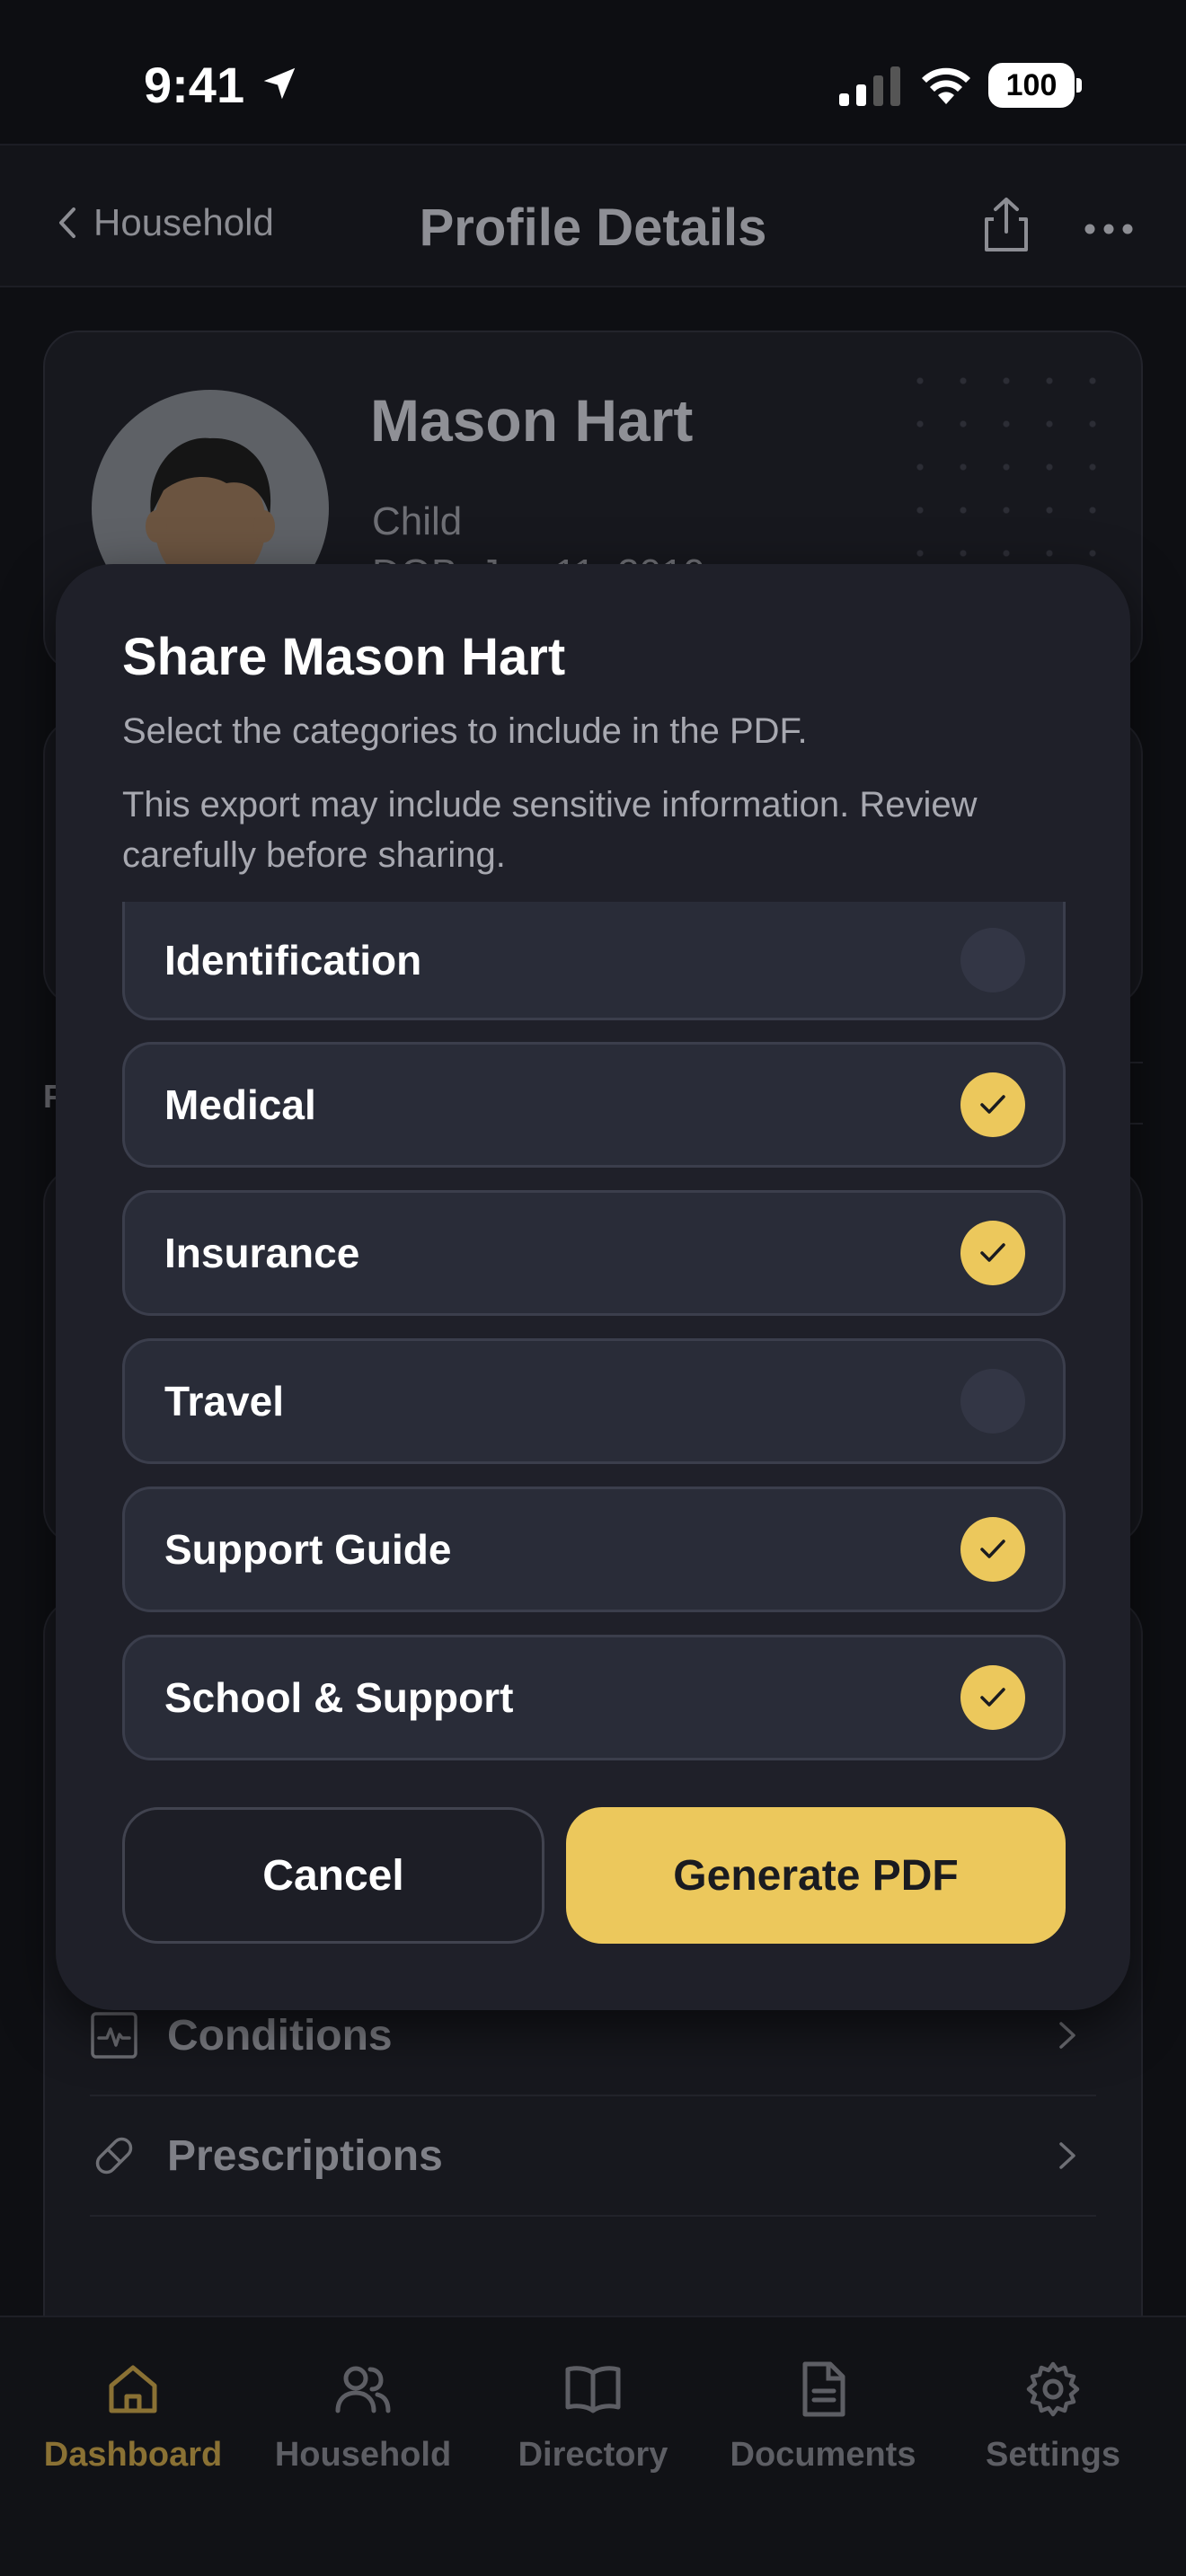 This screenshot has width=1186, height=2576. Describe the element at coordinates (594, 1105) in the screenshot. I see `option-medical: Medical` at that location.